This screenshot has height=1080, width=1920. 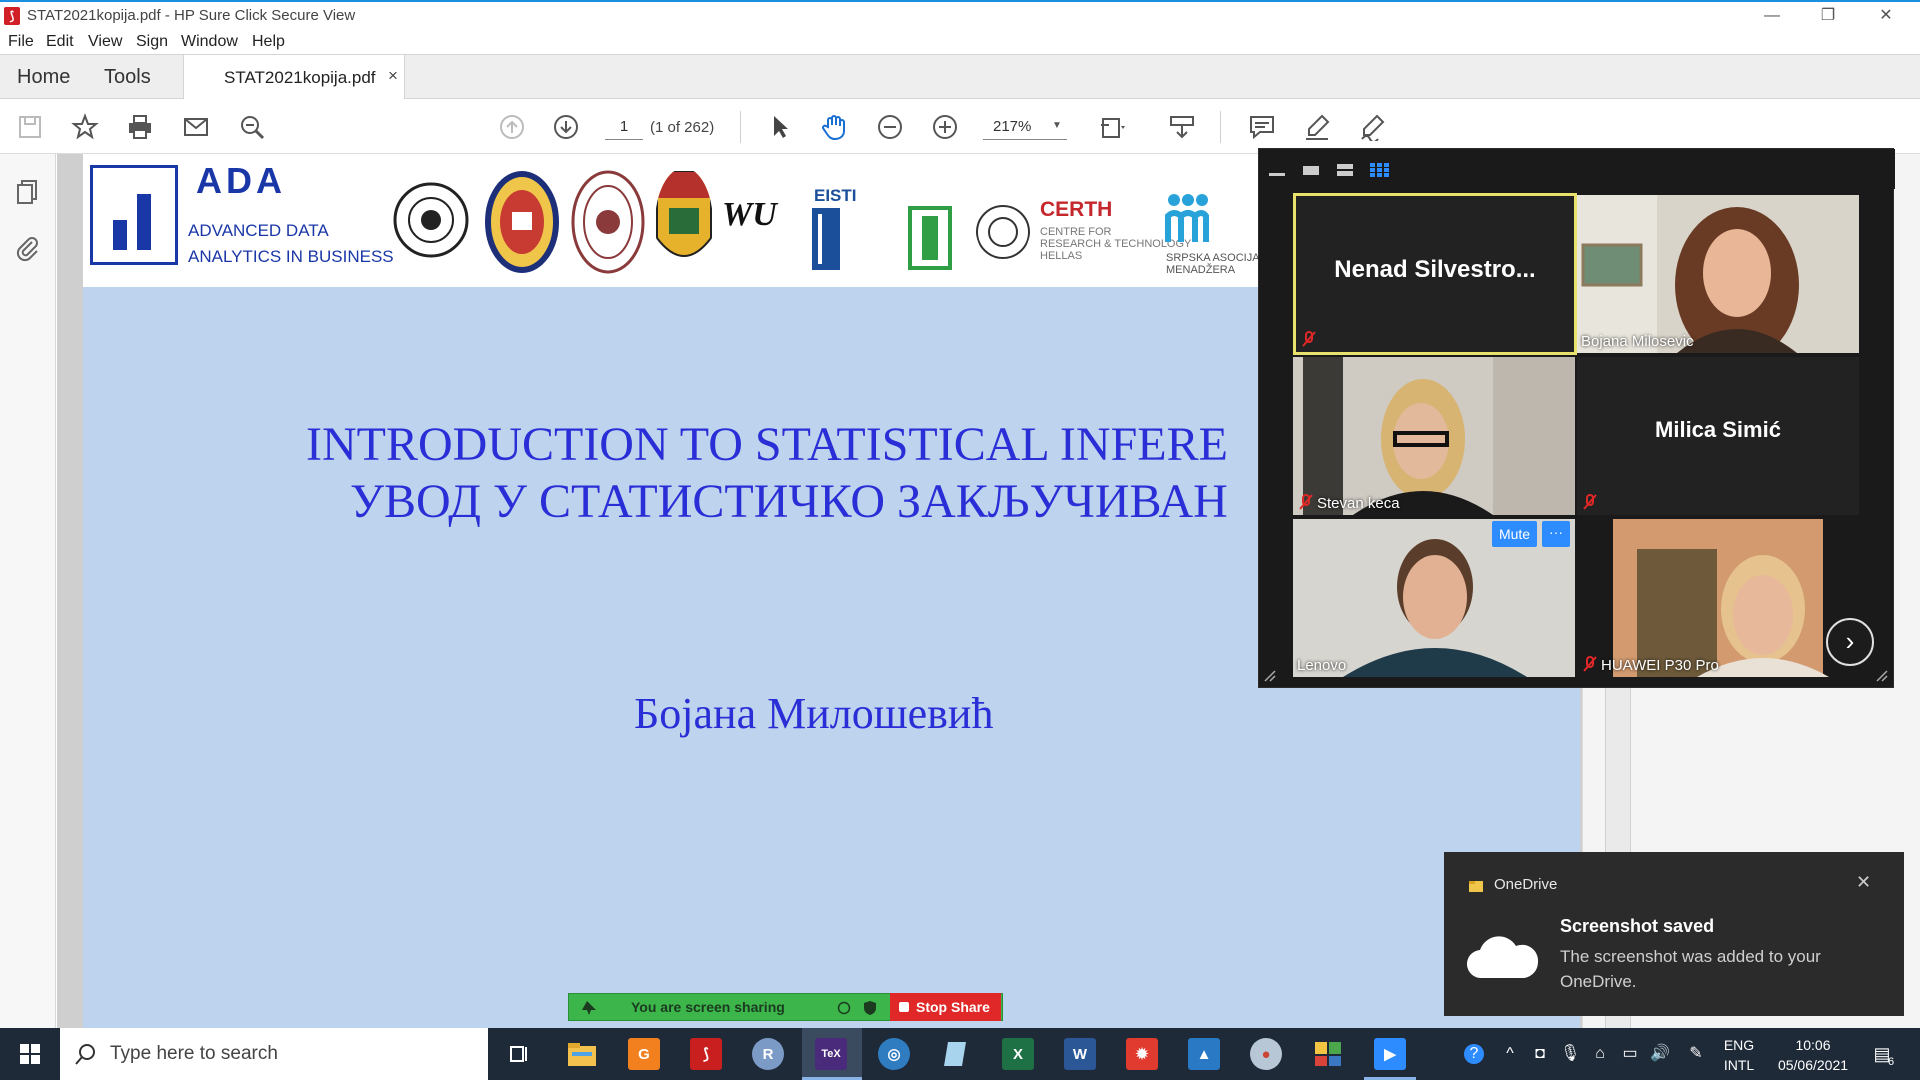 I want to click on mail-icon, so click(x=196, y=127).